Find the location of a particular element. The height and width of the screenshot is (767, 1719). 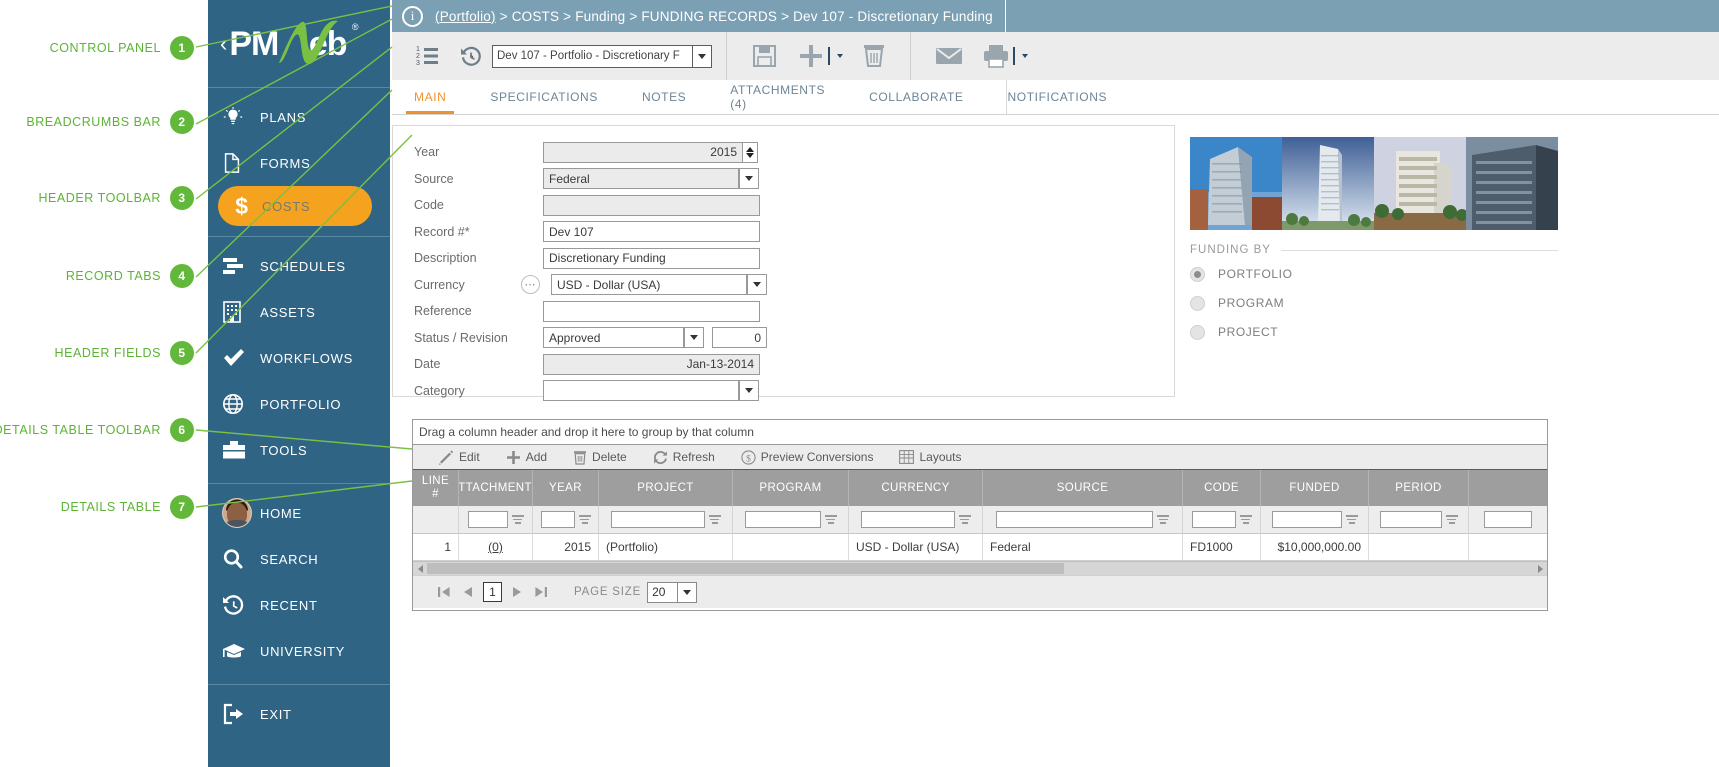

radio-program: PROGRAM is located at coordinates (1374, 303).